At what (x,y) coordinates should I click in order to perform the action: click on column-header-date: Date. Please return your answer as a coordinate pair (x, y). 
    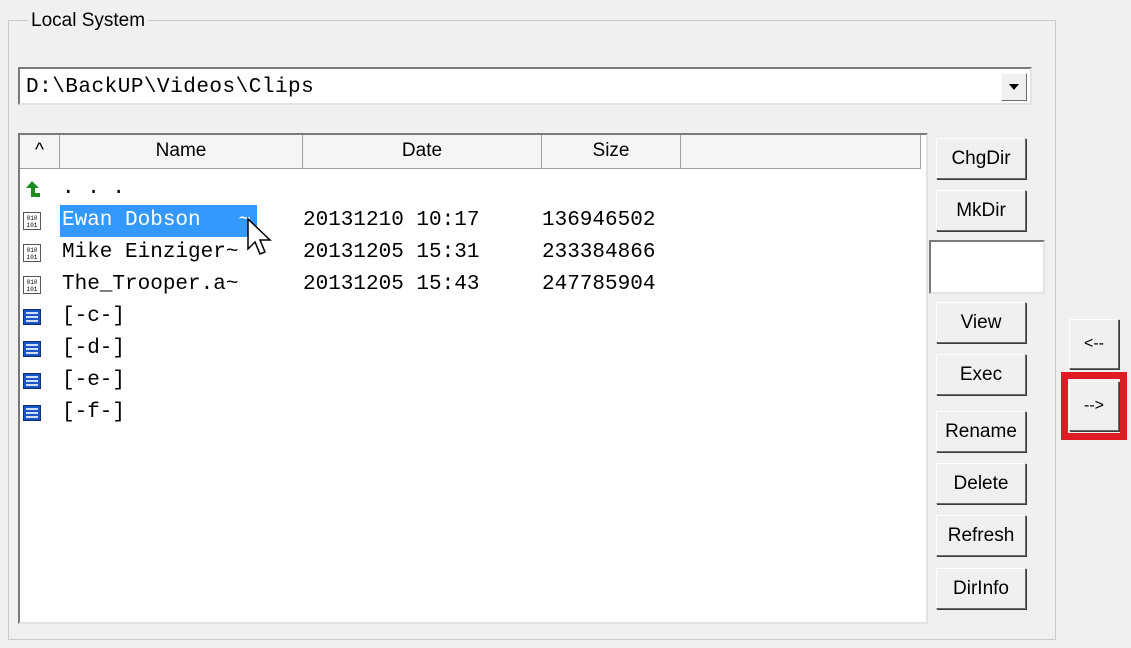
    Looking at the image, I should click on (422, 152).